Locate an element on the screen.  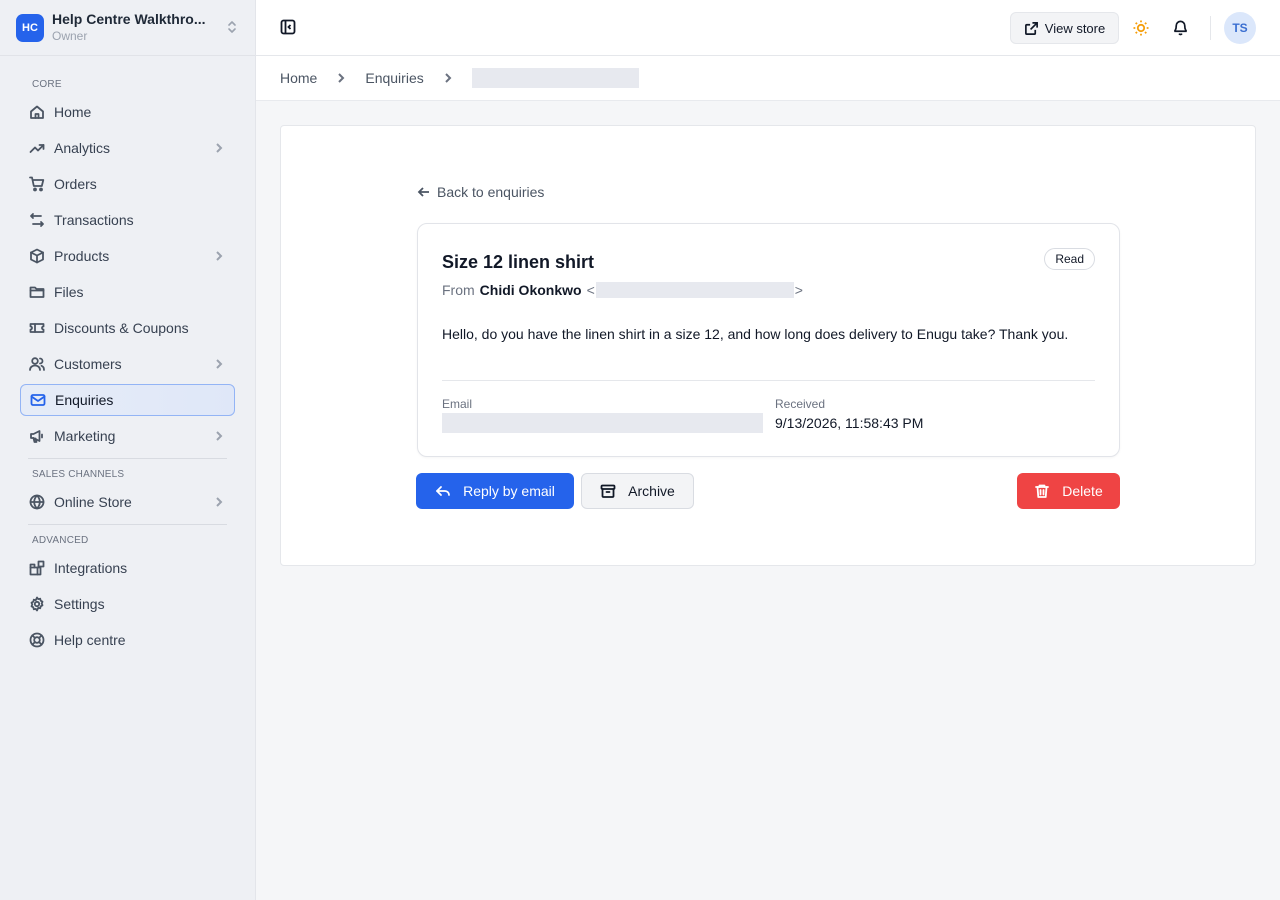
chevron-up-down-icon is located at coordinates (232, 27).